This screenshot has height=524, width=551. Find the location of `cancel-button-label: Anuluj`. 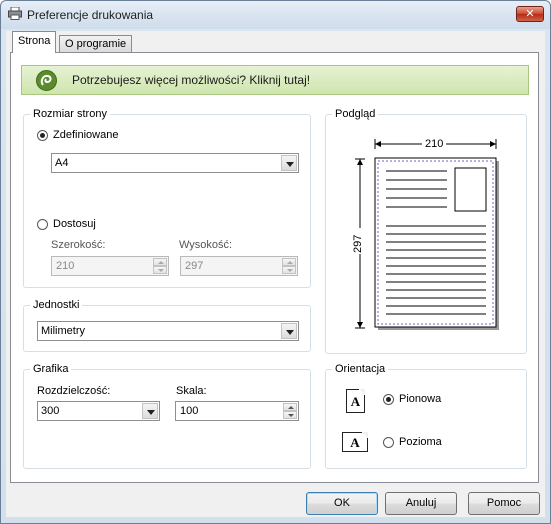

cancel-button-label: Anuluj is located at coordinates (421, 503).